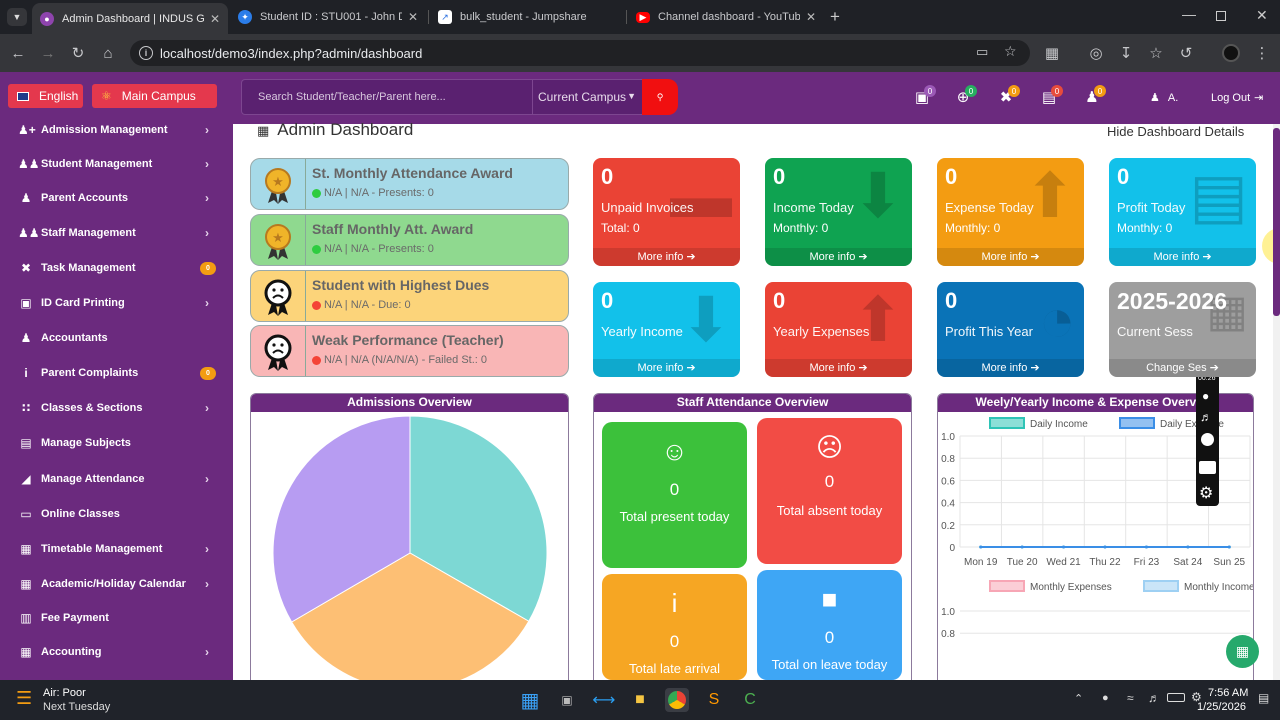  What do you see at coordinates (116, 130) in the screenshot?
I see `sidebar-item-admission-management: ♟+ Admission Management ›` at bounding box center [116, 130].